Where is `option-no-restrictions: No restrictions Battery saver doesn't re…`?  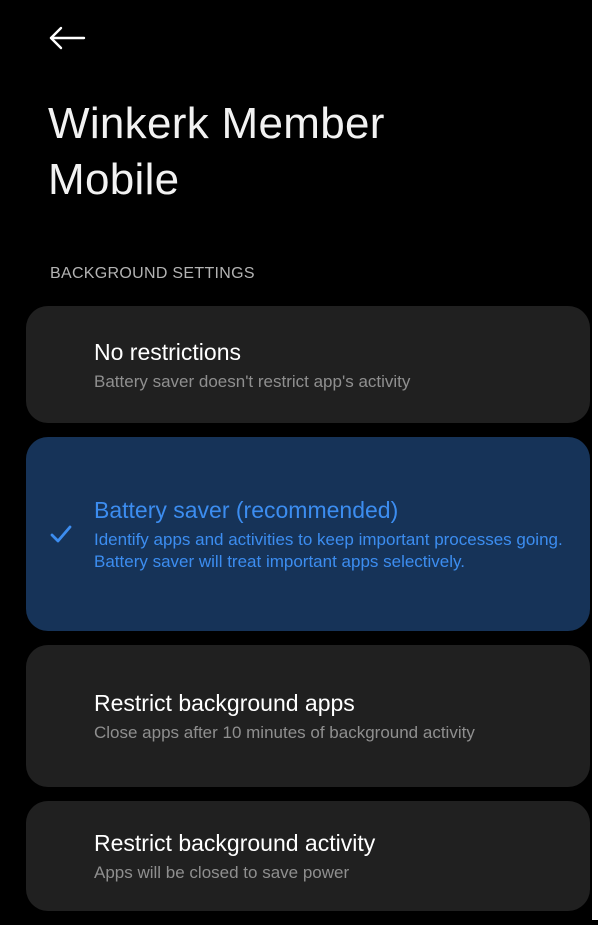
option-no-restrictions: No restrictions Battery saver doesn't re… is located at coordinates (308, 364).